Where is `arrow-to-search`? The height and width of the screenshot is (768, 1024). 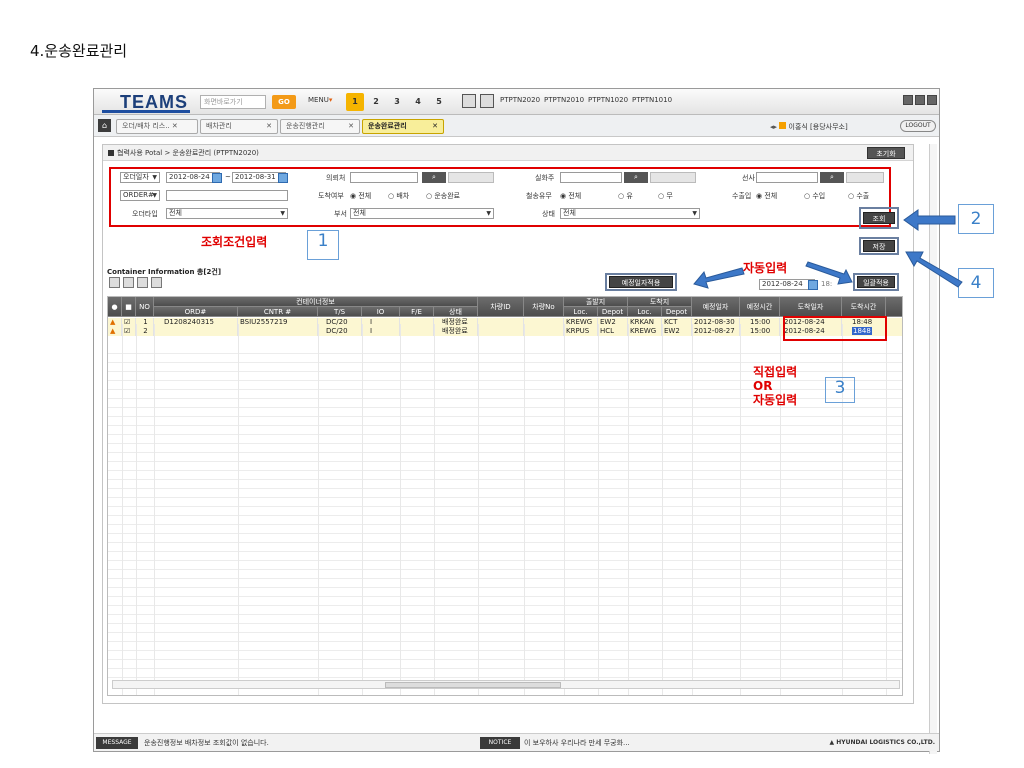
arrow-to-search is located at coordinates (929, 220).